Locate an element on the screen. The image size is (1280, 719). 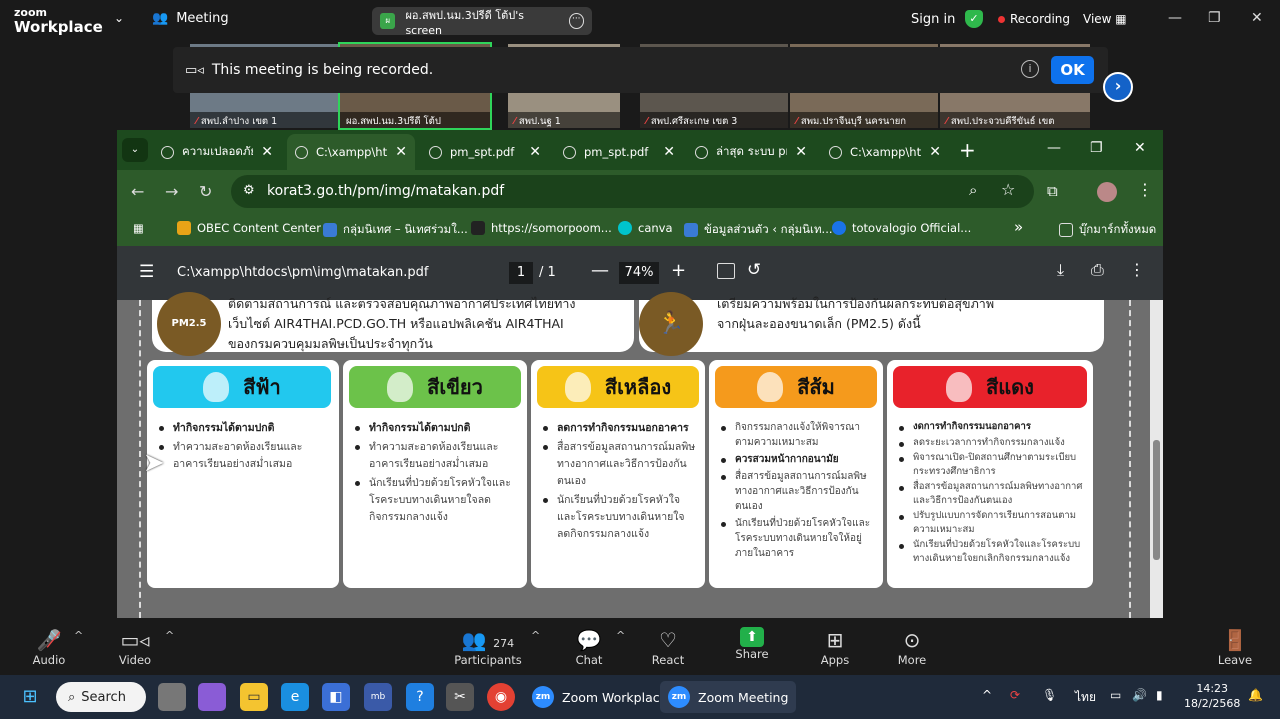
forward-icon: → is located at coordinates (171, 191).